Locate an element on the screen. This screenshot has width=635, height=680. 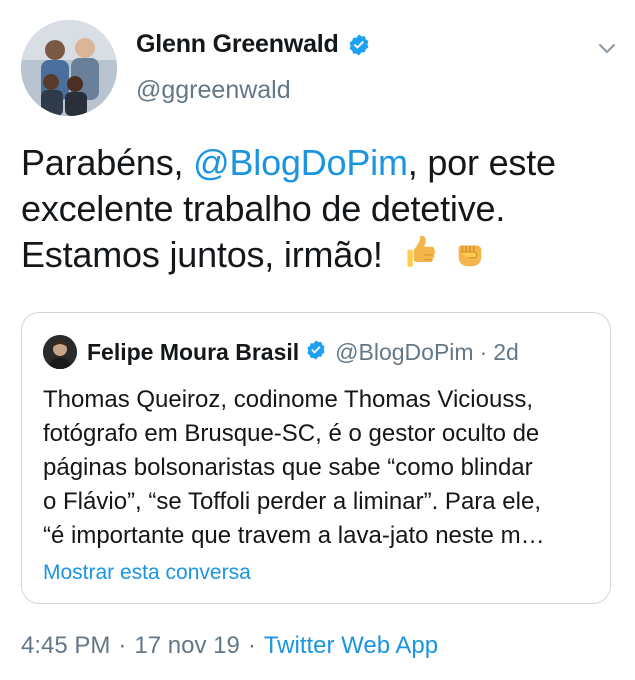
quoted-author-name: Felipe Moura Brasil is located at coordinates (193, 351).